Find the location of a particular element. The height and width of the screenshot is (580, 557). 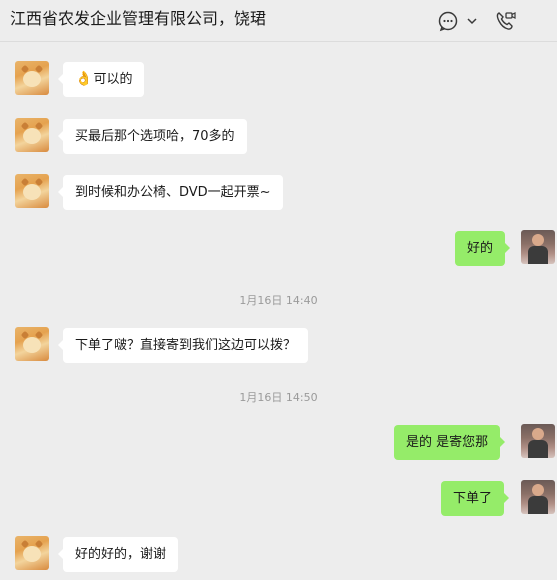

message-bubble: 好的 is located at coordinates (483, 248).